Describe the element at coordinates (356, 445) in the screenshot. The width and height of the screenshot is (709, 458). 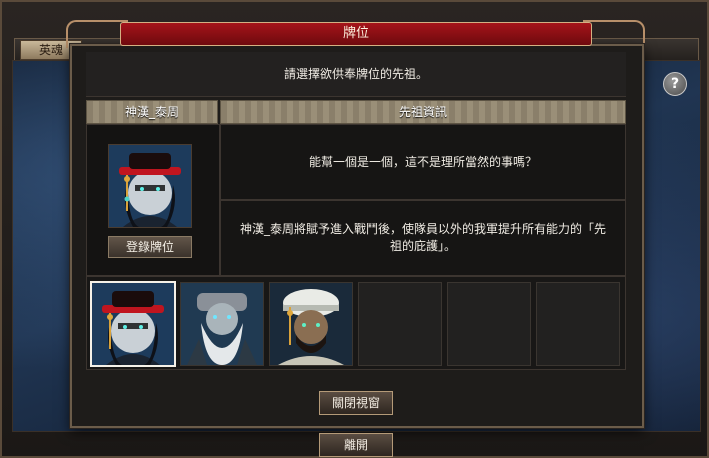
I see `leave-button: 離開` at that location.